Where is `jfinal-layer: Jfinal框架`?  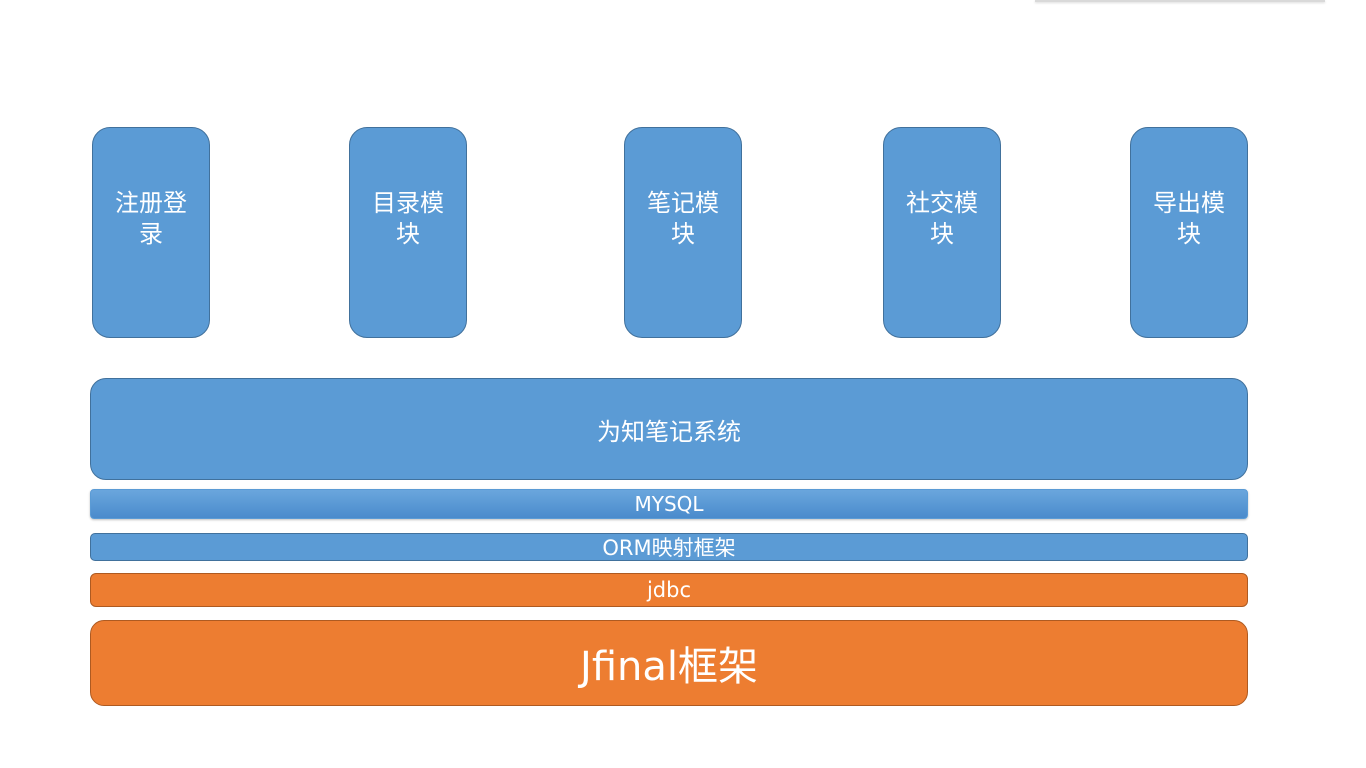 jfinal-layer: Jfinal框架 is located at coordinates (669, 663).